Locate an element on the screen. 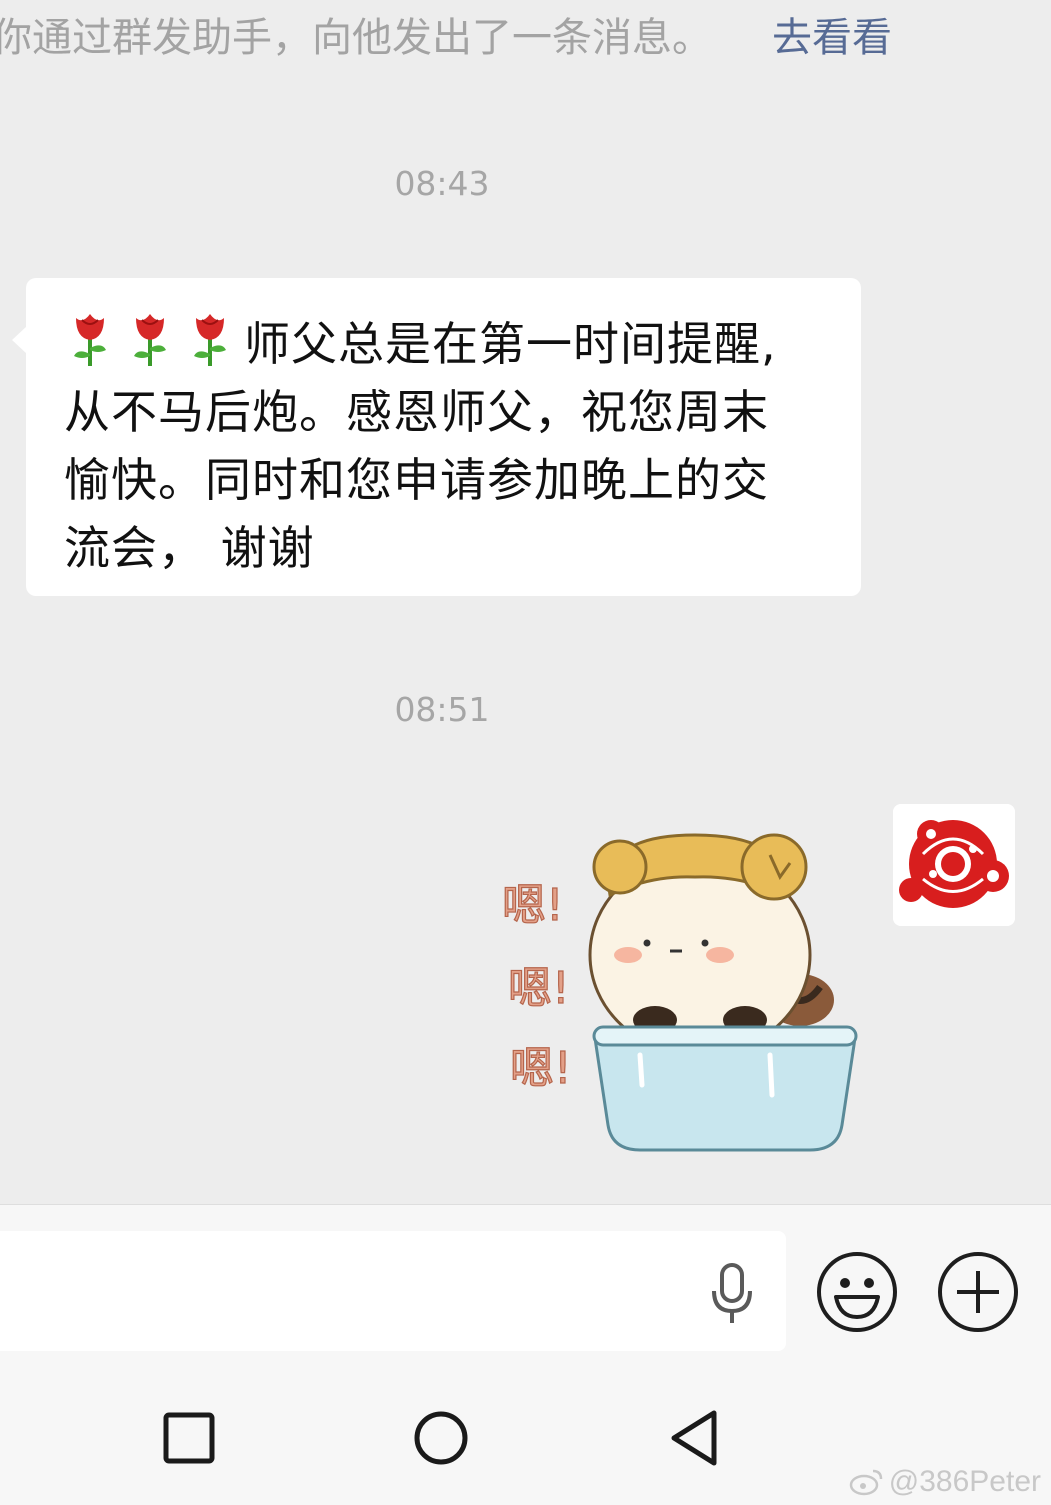 Image resolution: width=1051 pixels, height=1505 pixels. view-link: 去看看 is located at coordinates (832, 38).